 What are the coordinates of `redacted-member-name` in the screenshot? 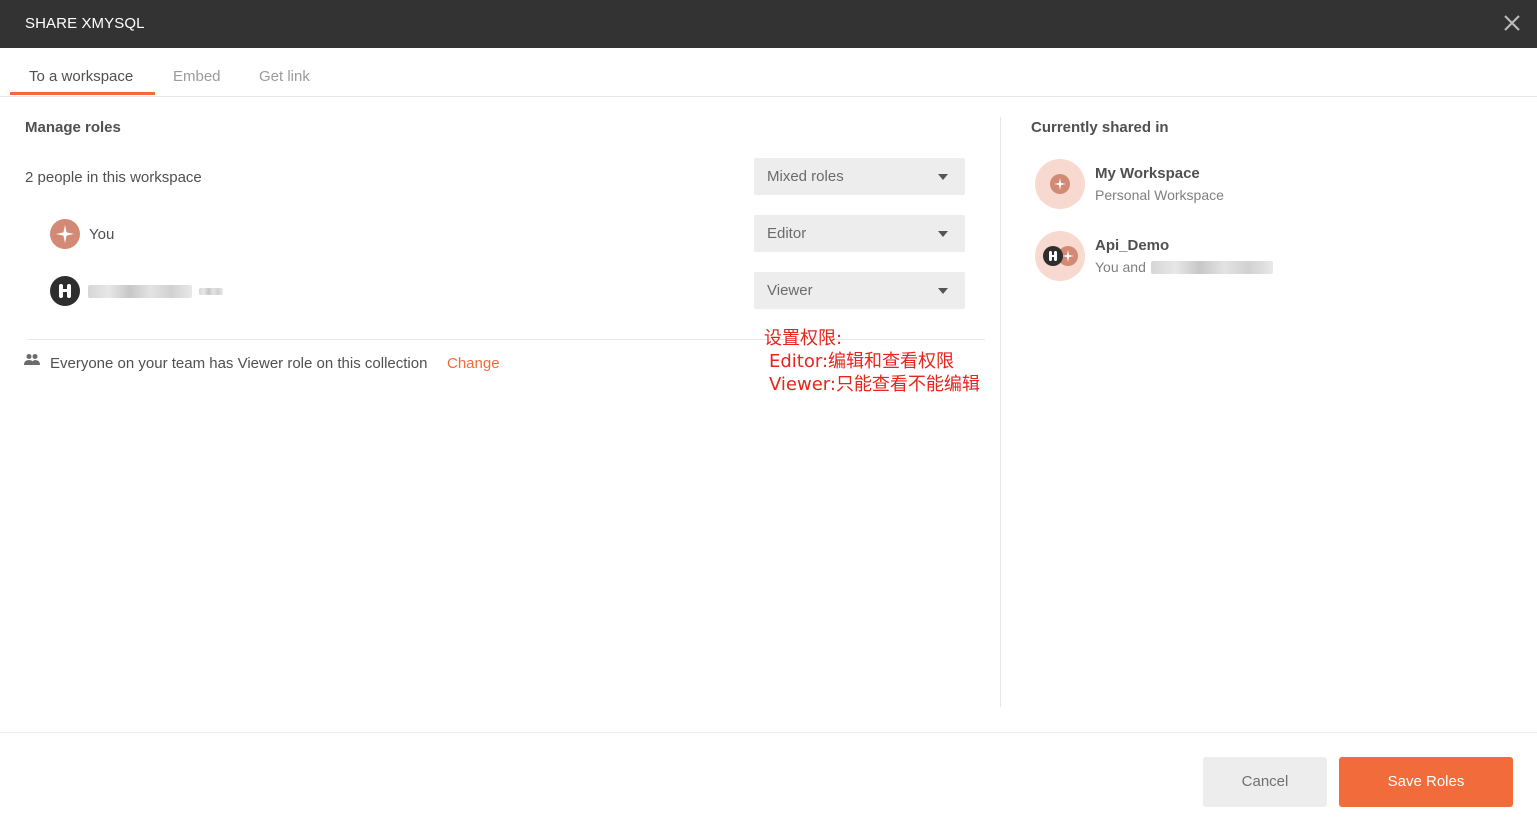 It's located at (140, 291).